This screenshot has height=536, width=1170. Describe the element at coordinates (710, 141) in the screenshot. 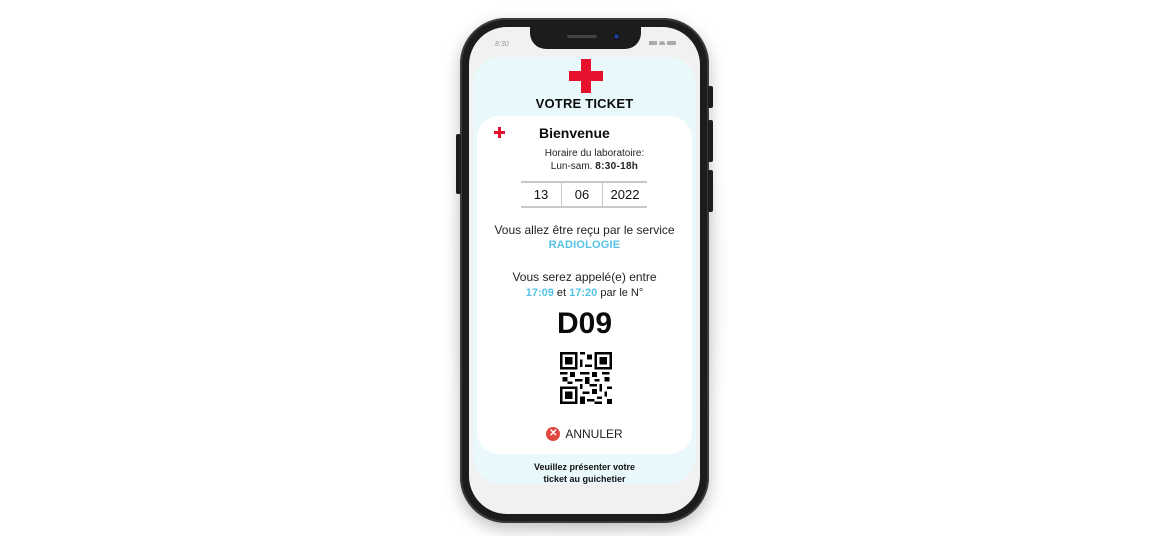

I see `volume-up-button` at that location.